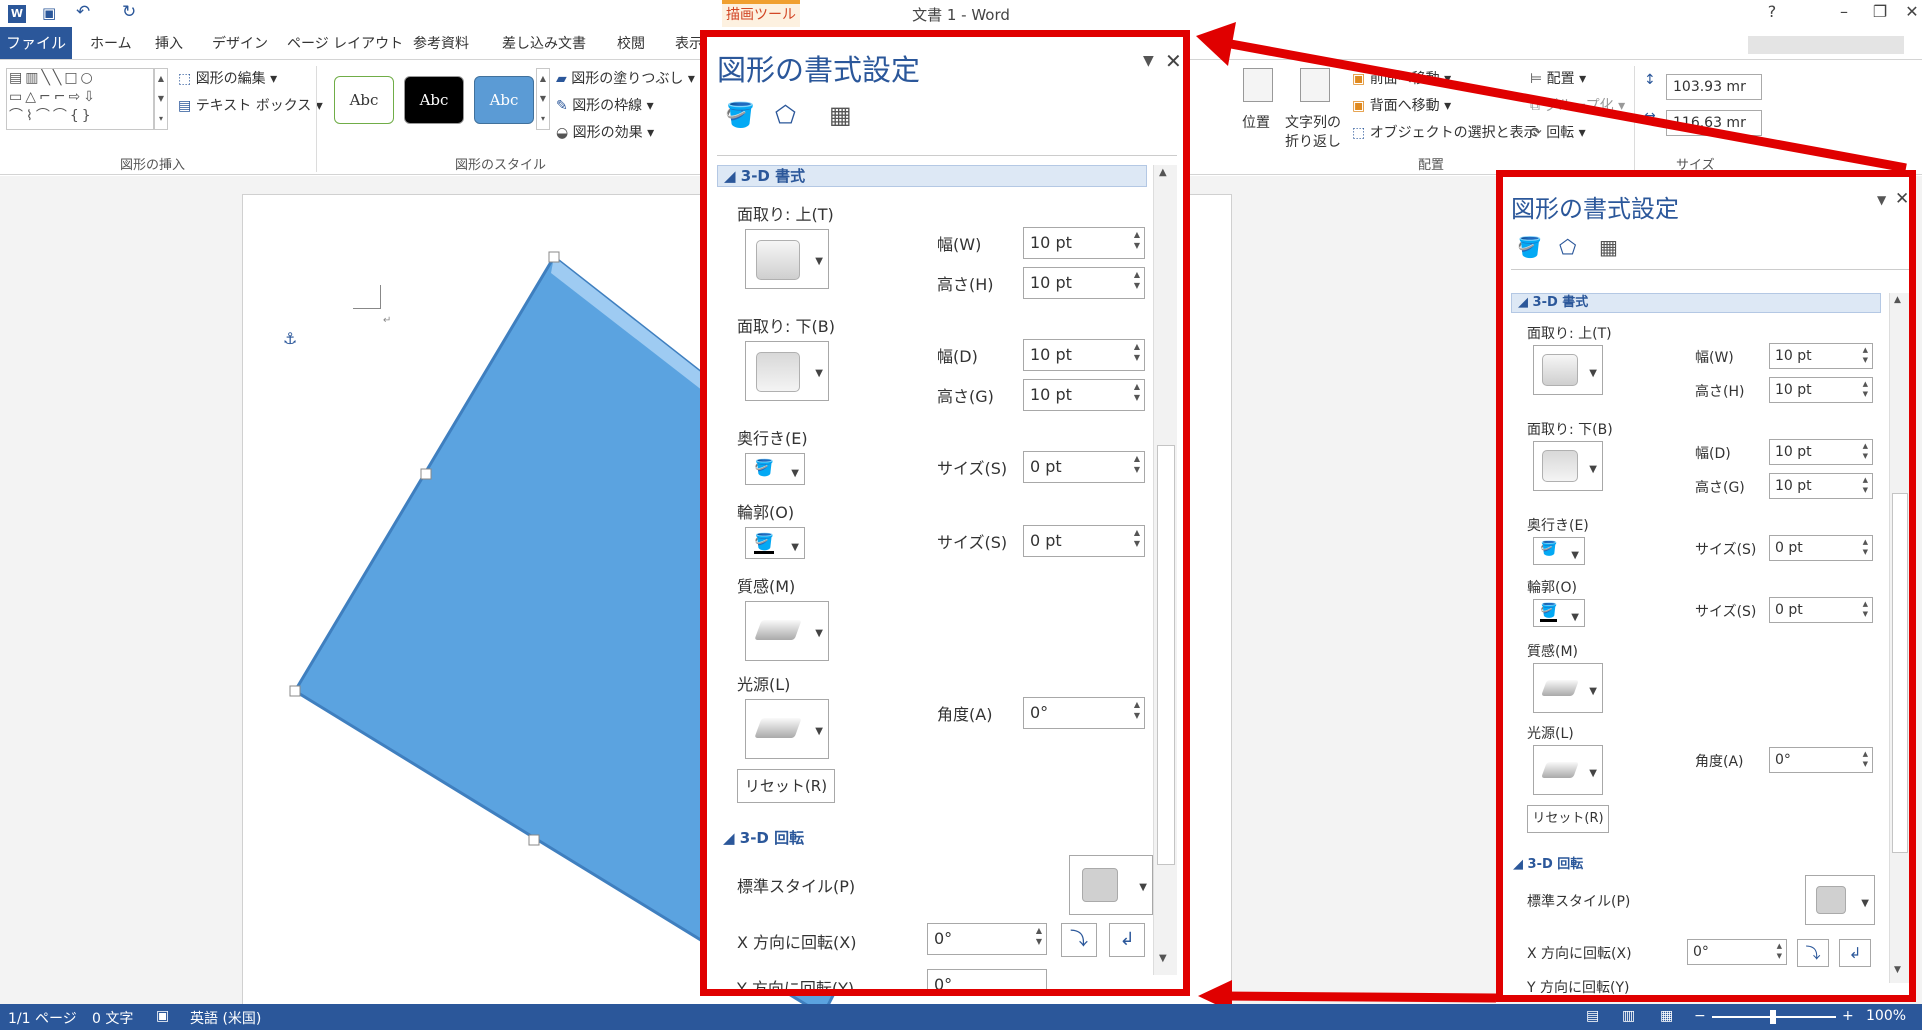  What do you see at coordinates (42, 1018) in the screenshot?
I see `page-count: 1/1 ページ` at bounding box center [42, 1018].